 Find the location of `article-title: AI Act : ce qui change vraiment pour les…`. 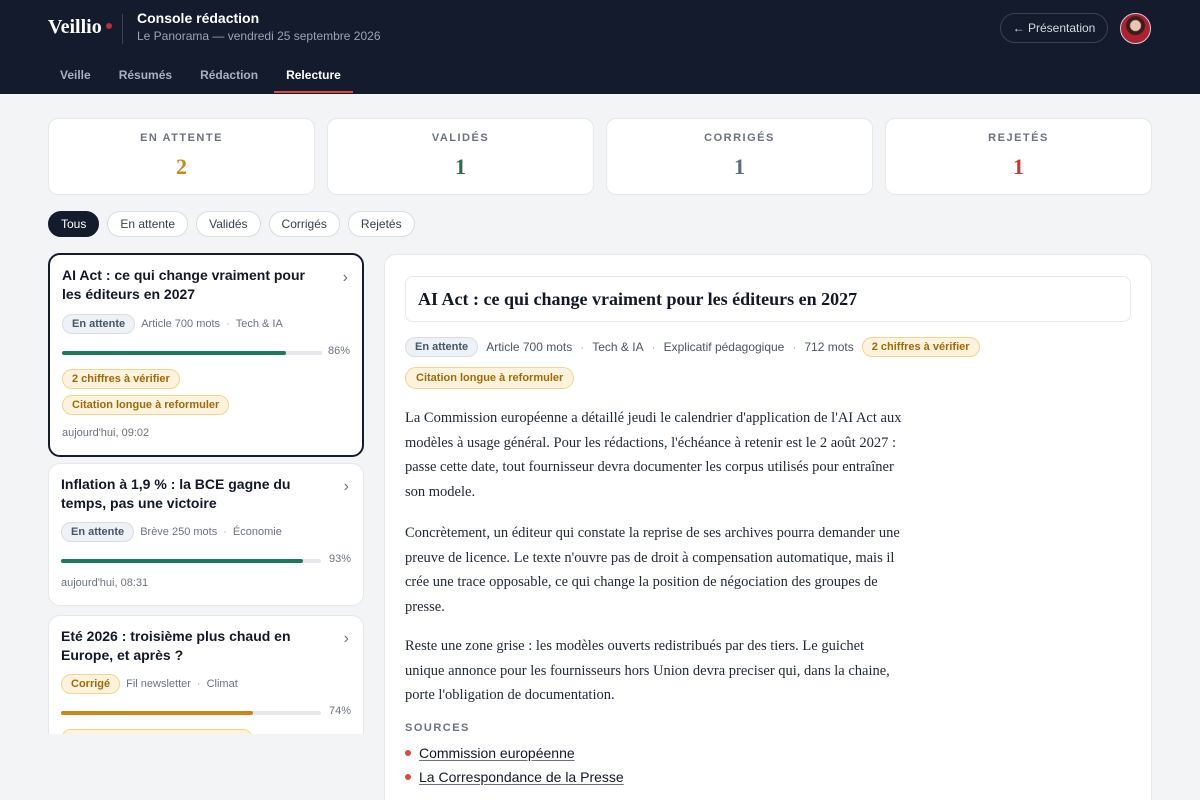

article-title: AI Act : ce qui change vraiment pour les… is located at coordinates (183, 284).